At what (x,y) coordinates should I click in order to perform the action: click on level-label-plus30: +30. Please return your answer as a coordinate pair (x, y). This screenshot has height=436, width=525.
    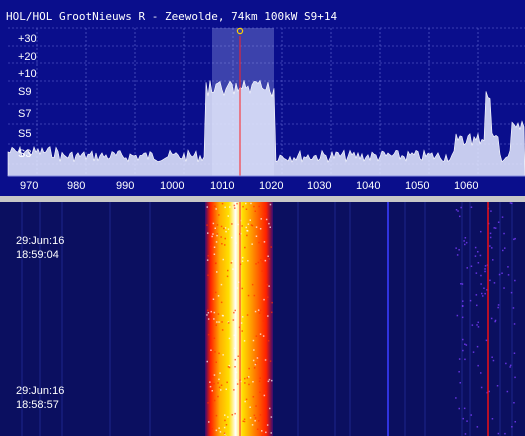
    Looking at the image, I should click on (27, 39).